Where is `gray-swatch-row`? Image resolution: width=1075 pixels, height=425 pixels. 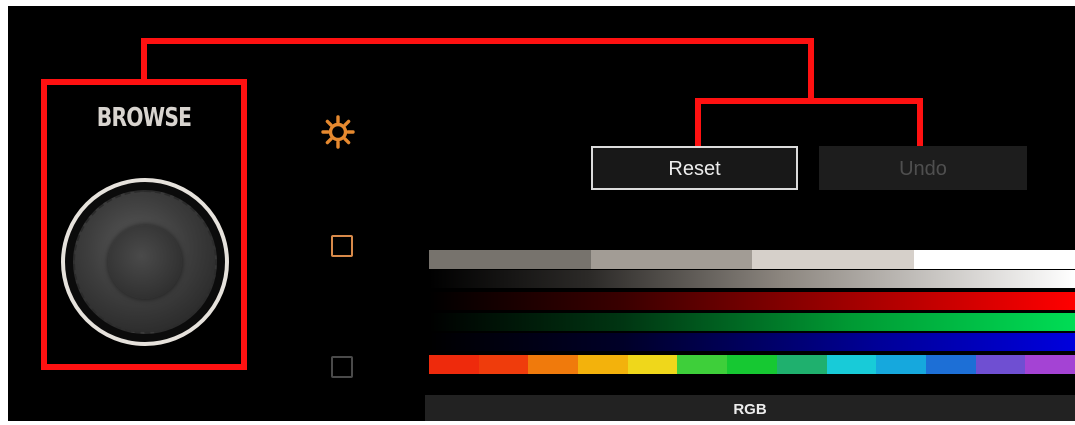
gray-swatch-row is located at coordinates (752, 259).